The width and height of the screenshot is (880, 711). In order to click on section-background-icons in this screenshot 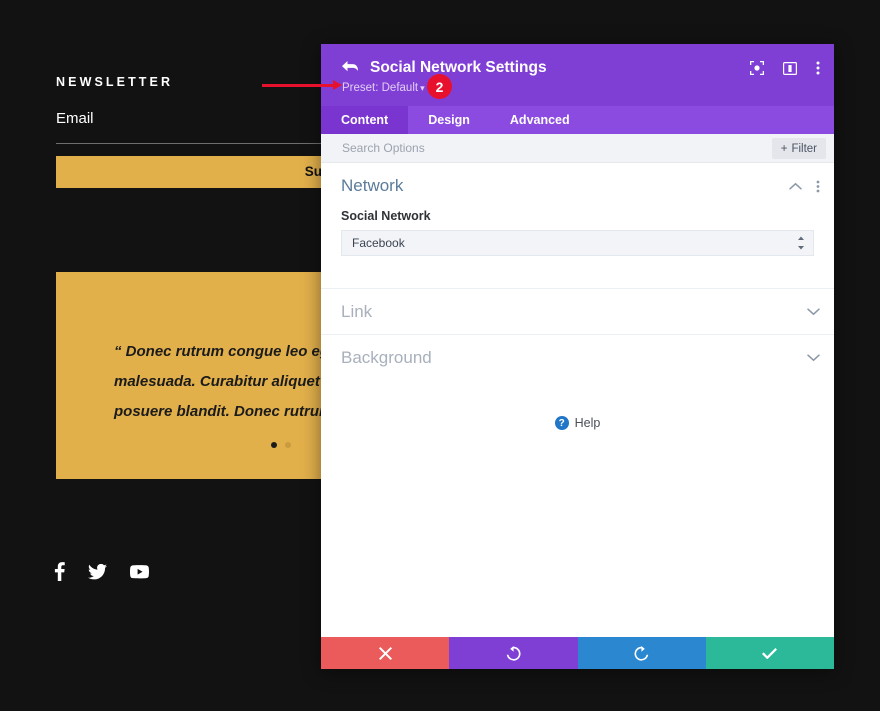, I will do `click(813, 358)`.